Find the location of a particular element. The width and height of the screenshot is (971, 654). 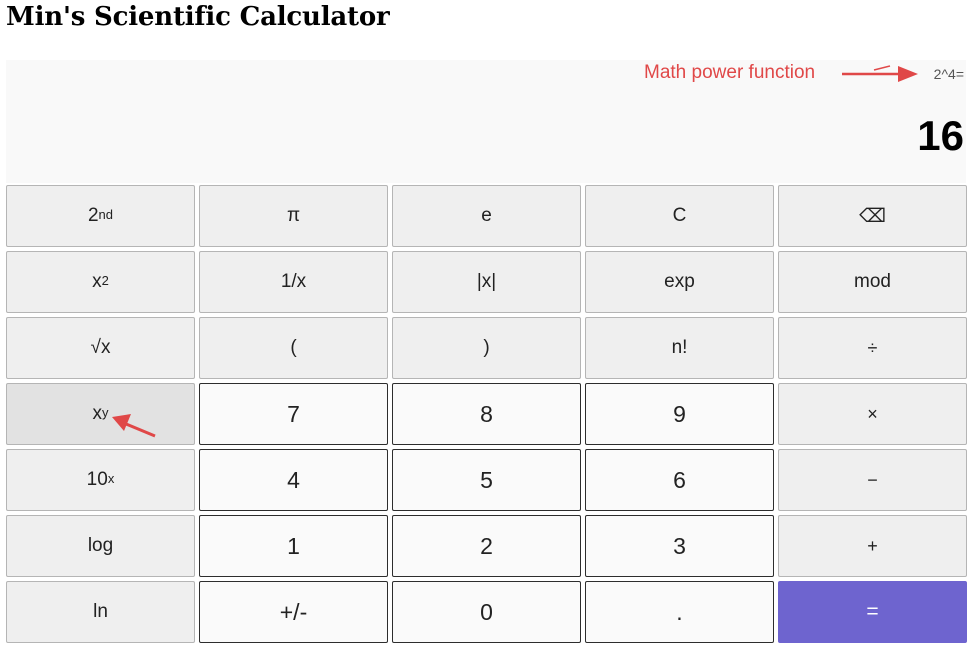

ten-power-button: 10 x is located at coordinates (100, 480).